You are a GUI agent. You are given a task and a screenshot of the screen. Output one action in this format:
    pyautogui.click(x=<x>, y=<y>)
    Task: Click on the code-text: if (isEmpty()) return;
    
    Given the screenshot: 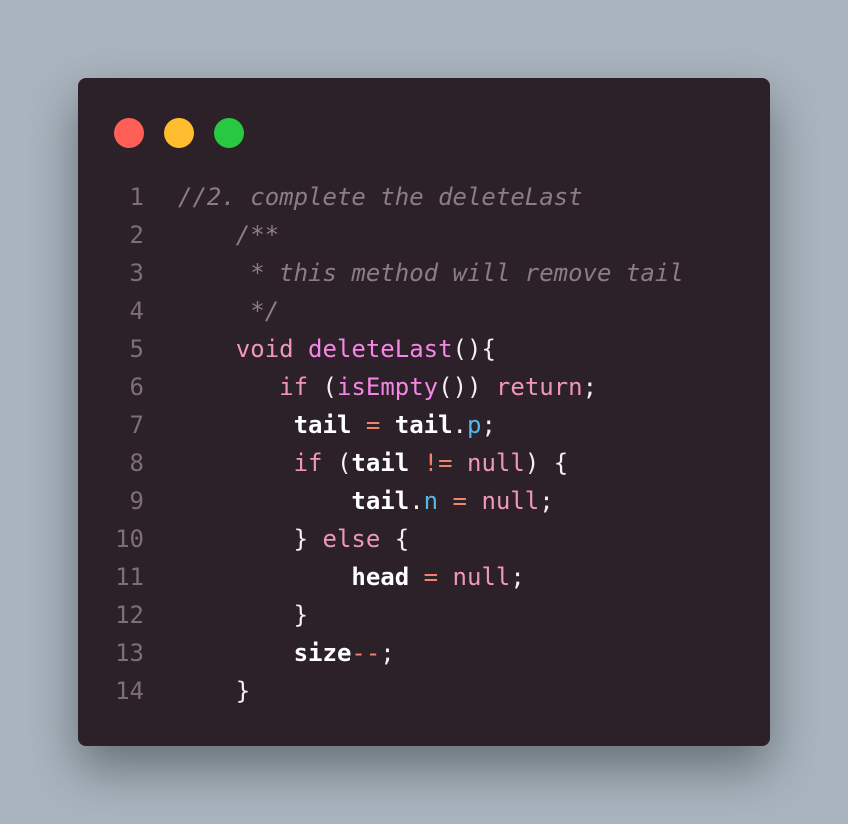 What is the action you would take?
    pyautogui.click(x=387, y=387)
    